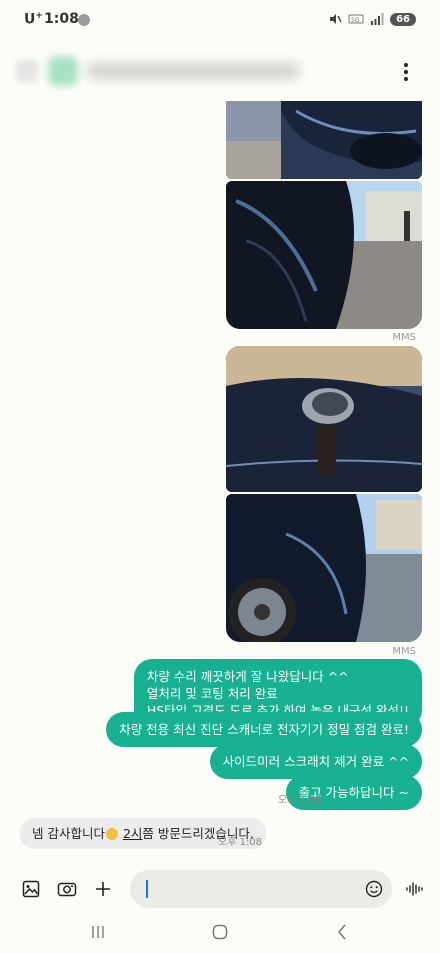 The width and height of the screenshot is (440, 953). What do you see at coordinates (377, 19) in the screenshot?
I see `signal-icon` at bounding box center [377, 19].